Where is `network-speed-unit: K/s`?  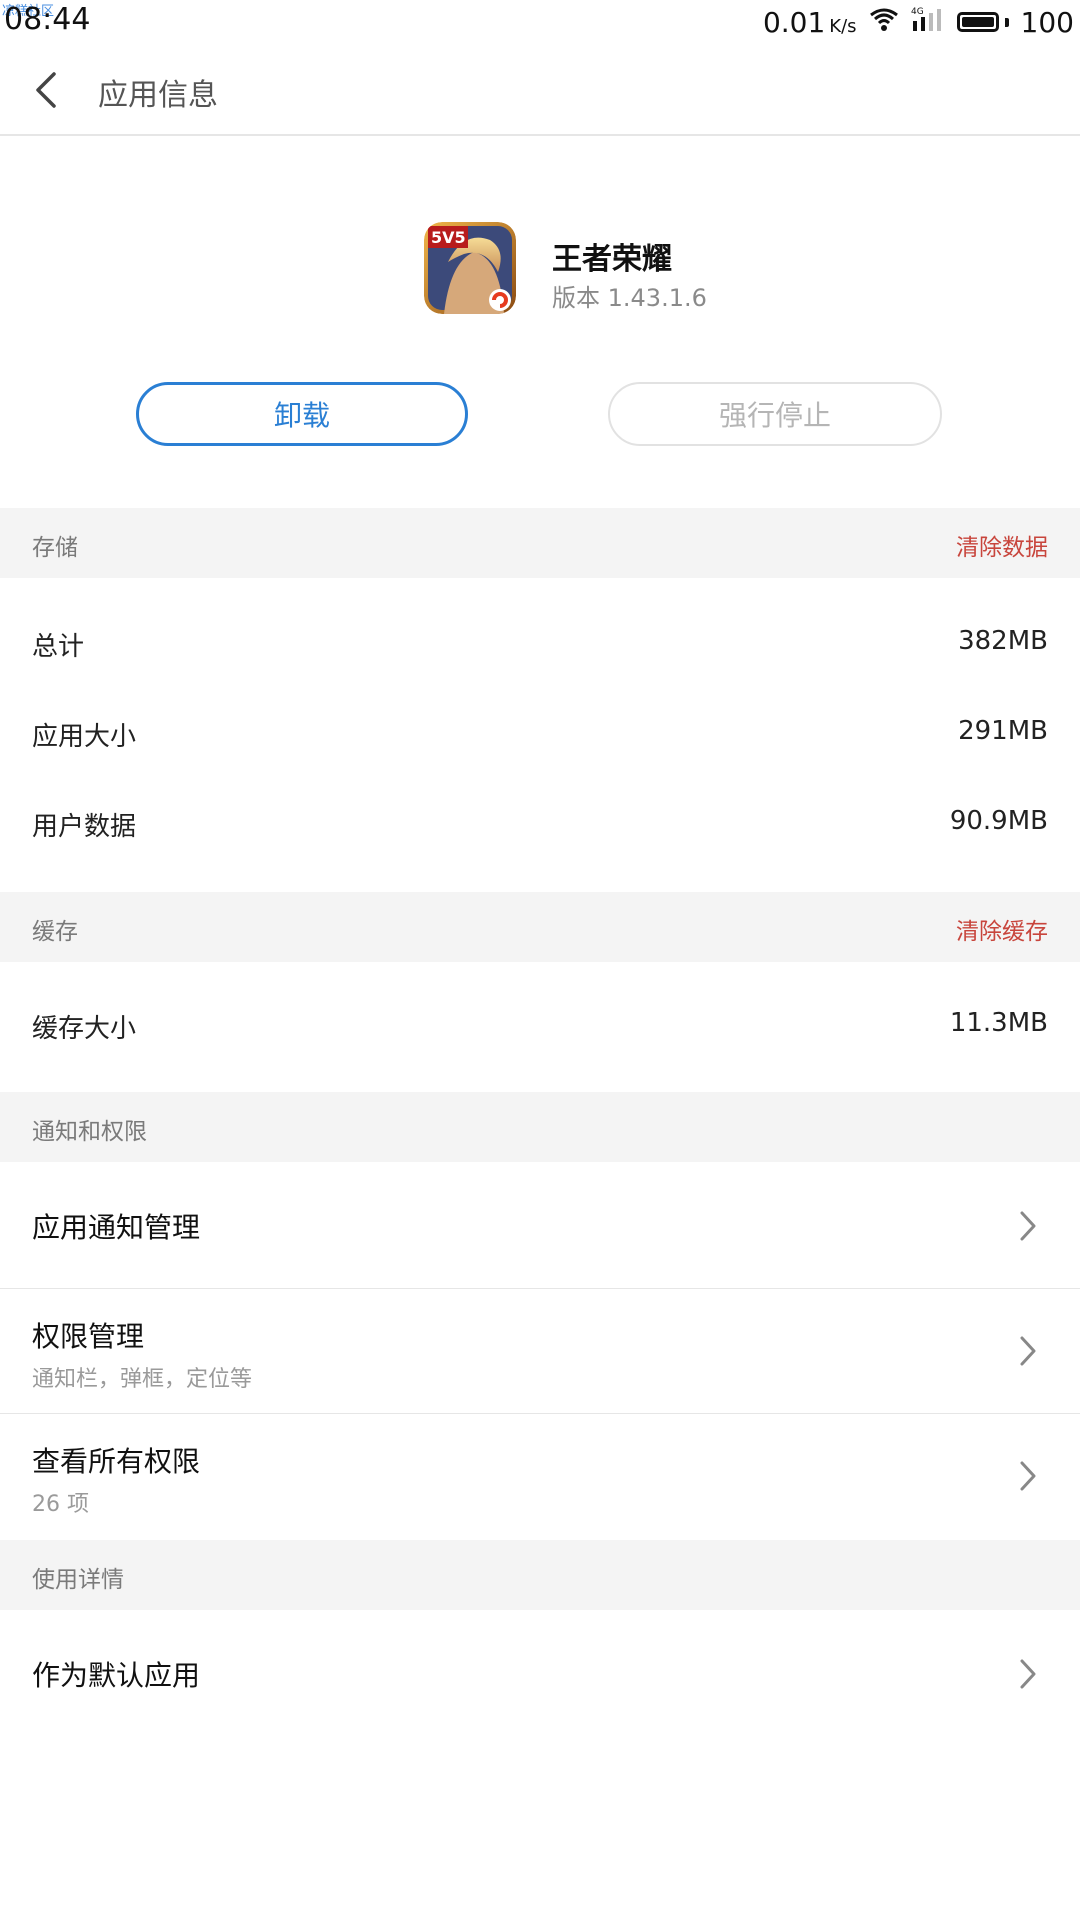 network-speed-unit: K/s is located at coordinates (843, 26).